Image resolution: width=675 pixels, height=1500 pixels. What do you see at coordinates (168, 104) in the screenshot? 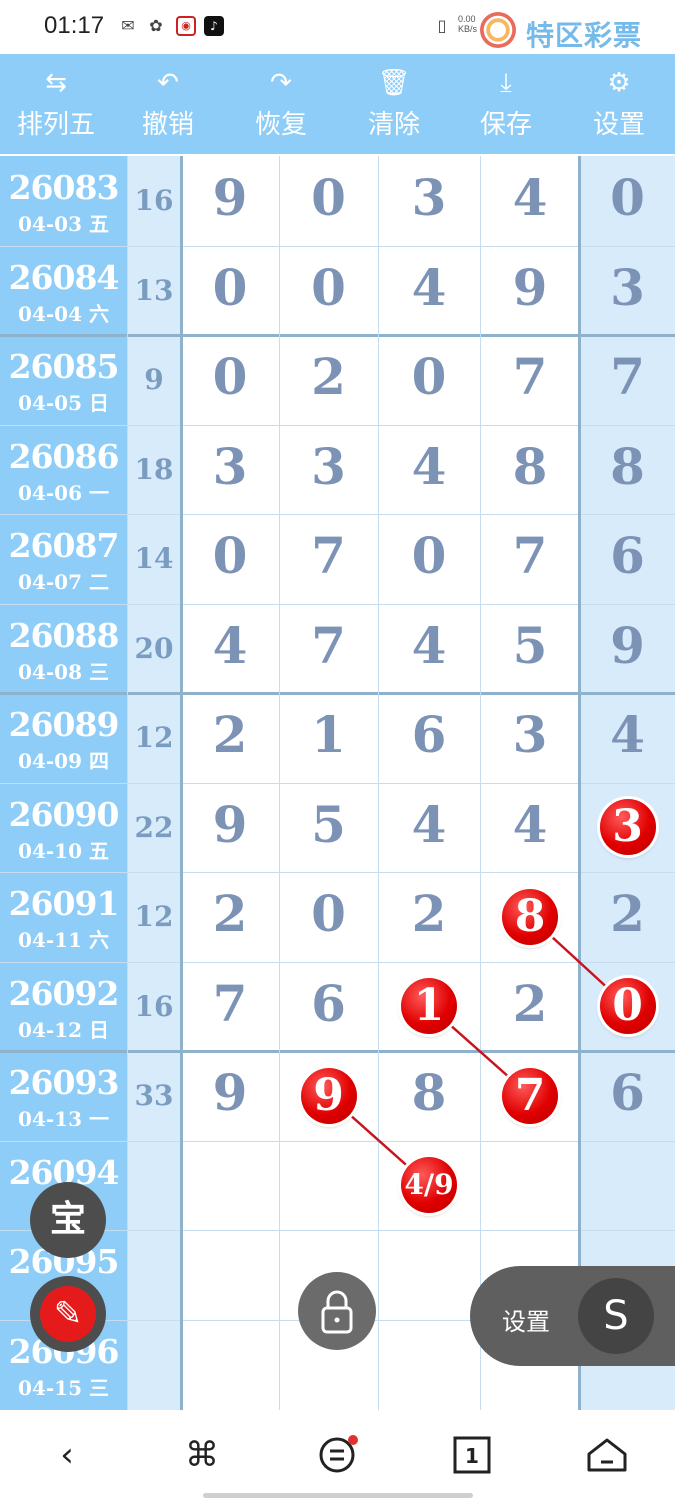
I see `undo-button: ↶ 撤销` at bounding box center [168, 104].